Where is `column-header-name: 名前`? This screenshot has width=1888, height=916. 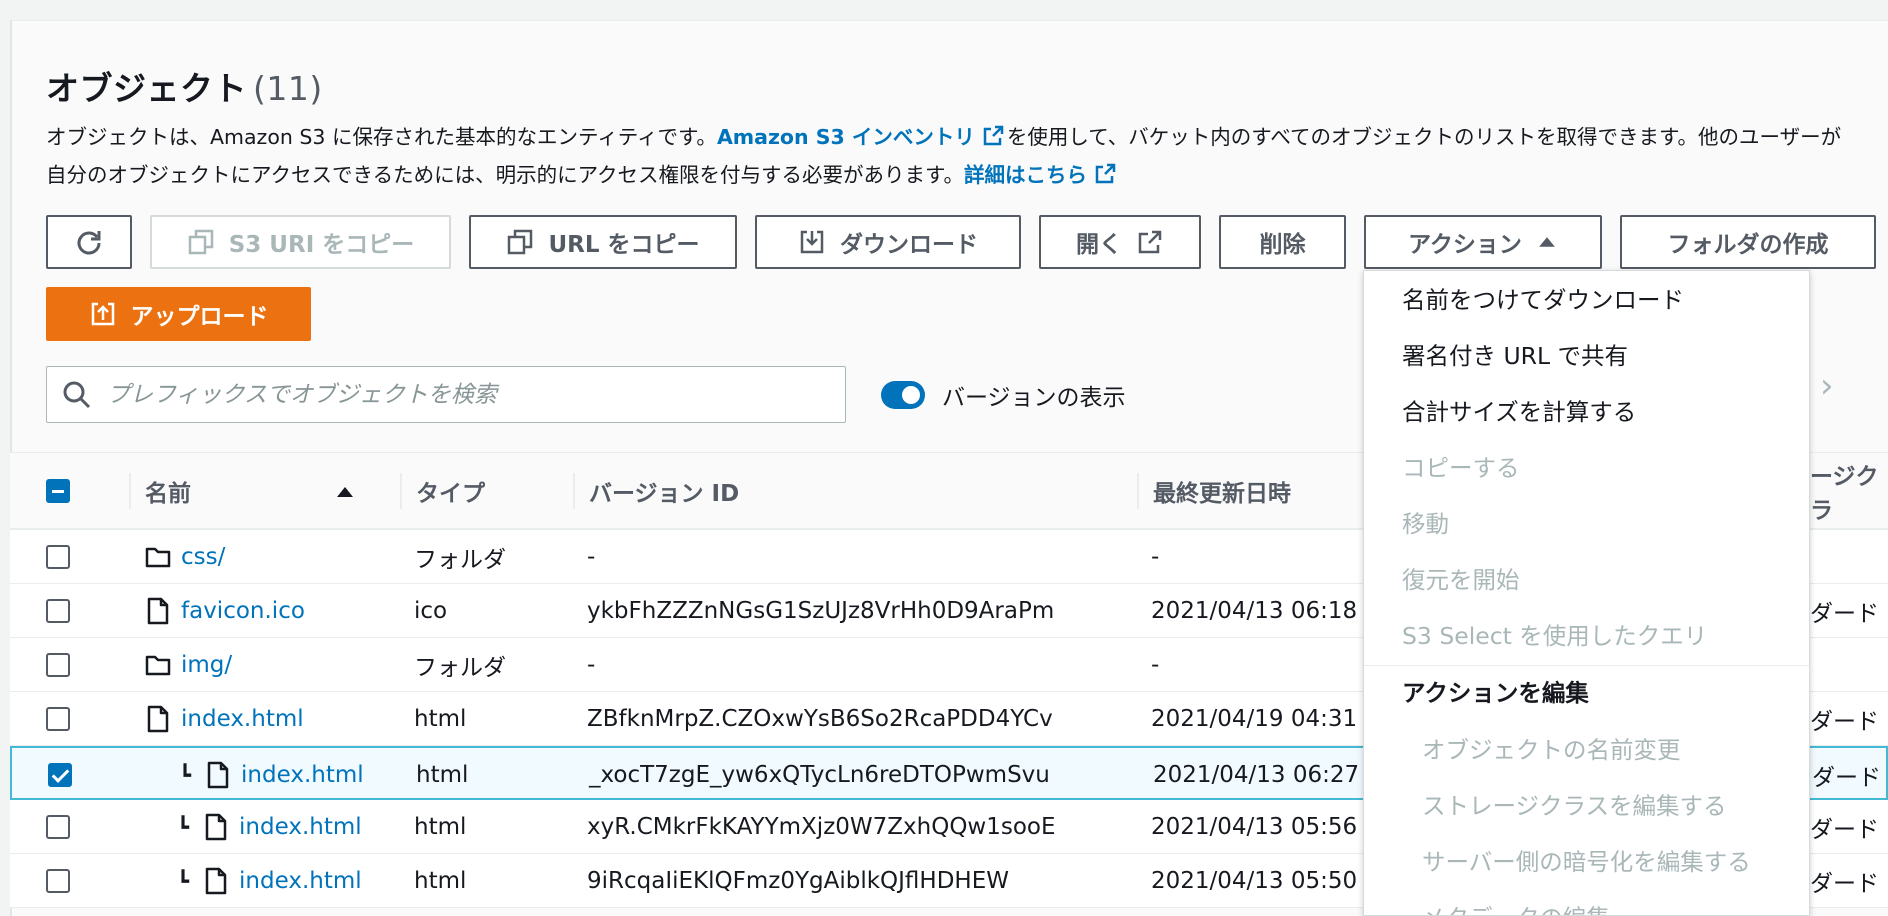
column-header-name: 名前 is located at coordinates (242, 491).